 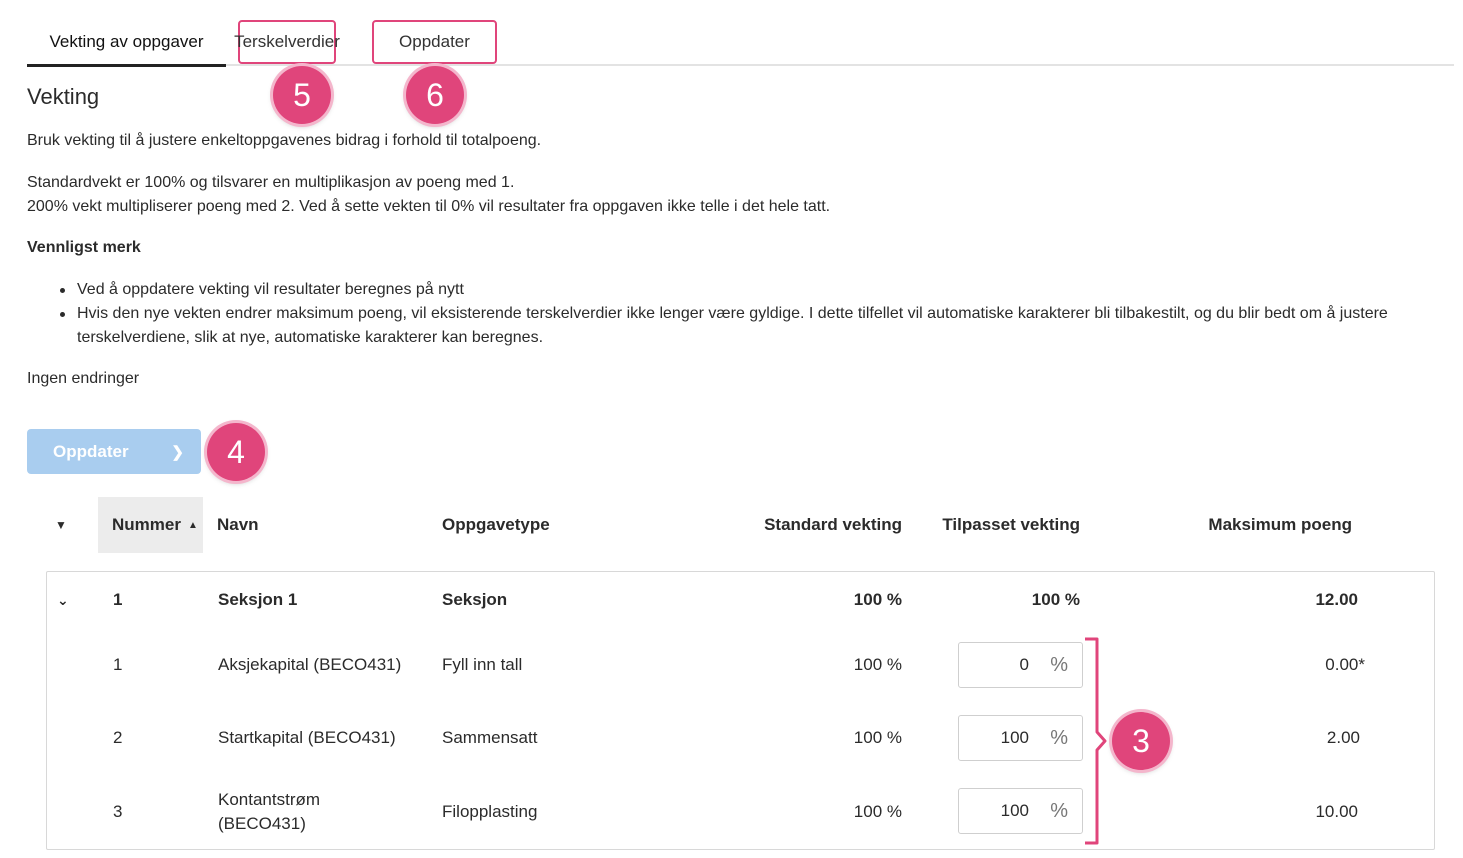 I want to click on page-title: Vekting, so click(x=63, y=96).